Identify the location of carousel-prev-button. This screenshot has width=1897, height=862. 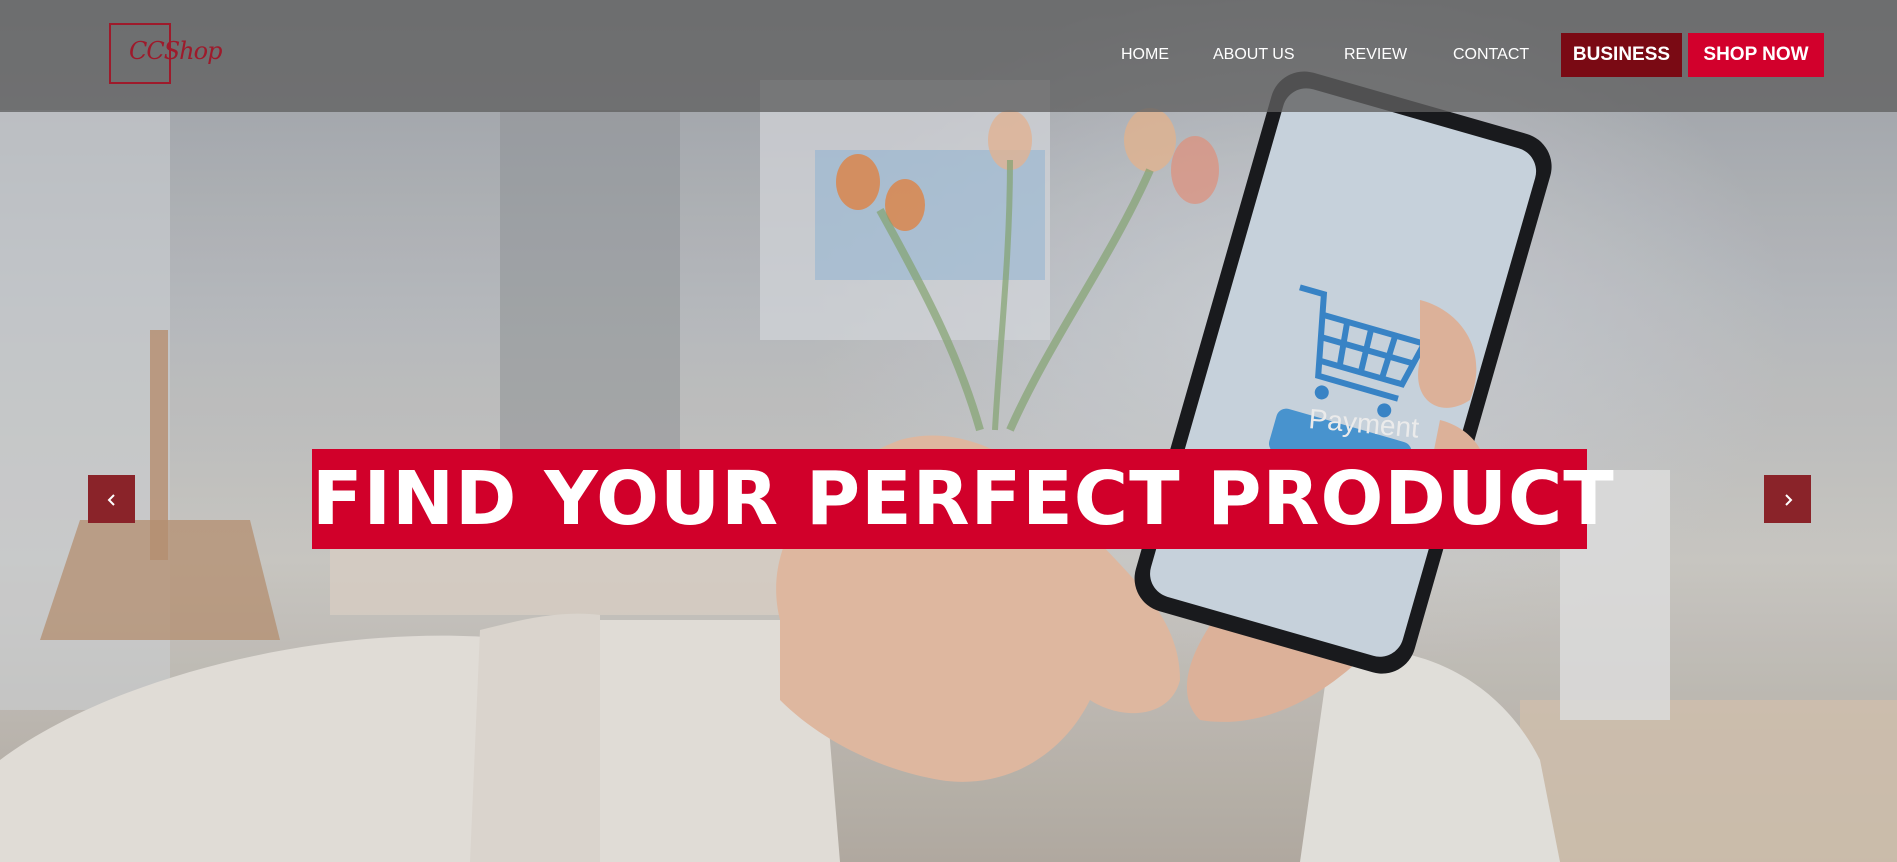
(111, 499).